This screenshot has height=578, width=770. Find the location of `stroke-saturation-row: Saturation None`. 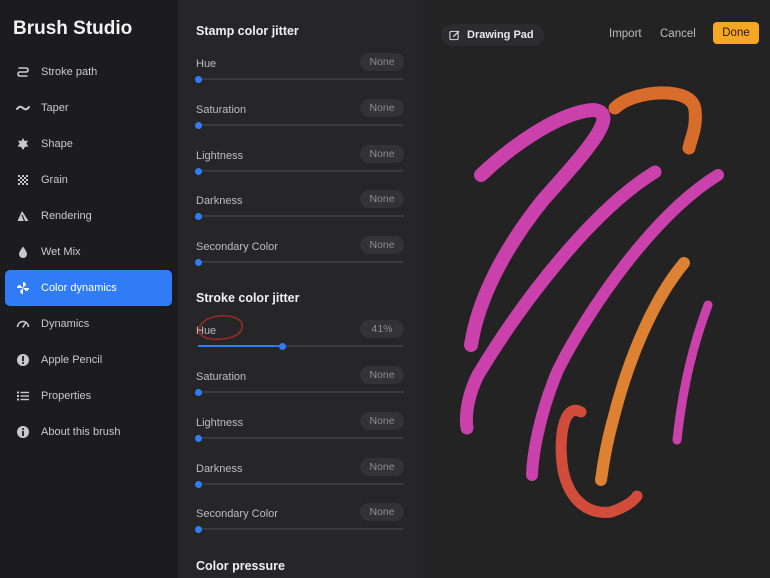

stroke-saturation-row: Saturation None is located at coordinates (299, 386).